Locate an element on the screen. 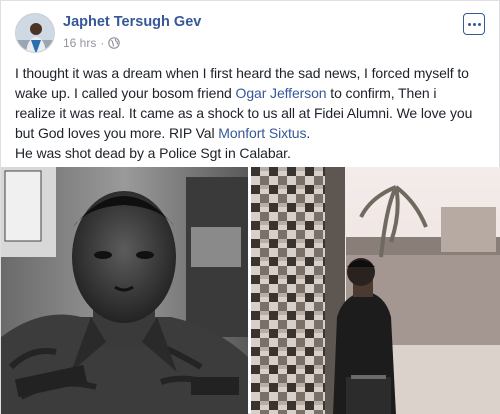 The width and height of the screenshot is (500, 414). avatar-image is located at coordinates (35, 33).